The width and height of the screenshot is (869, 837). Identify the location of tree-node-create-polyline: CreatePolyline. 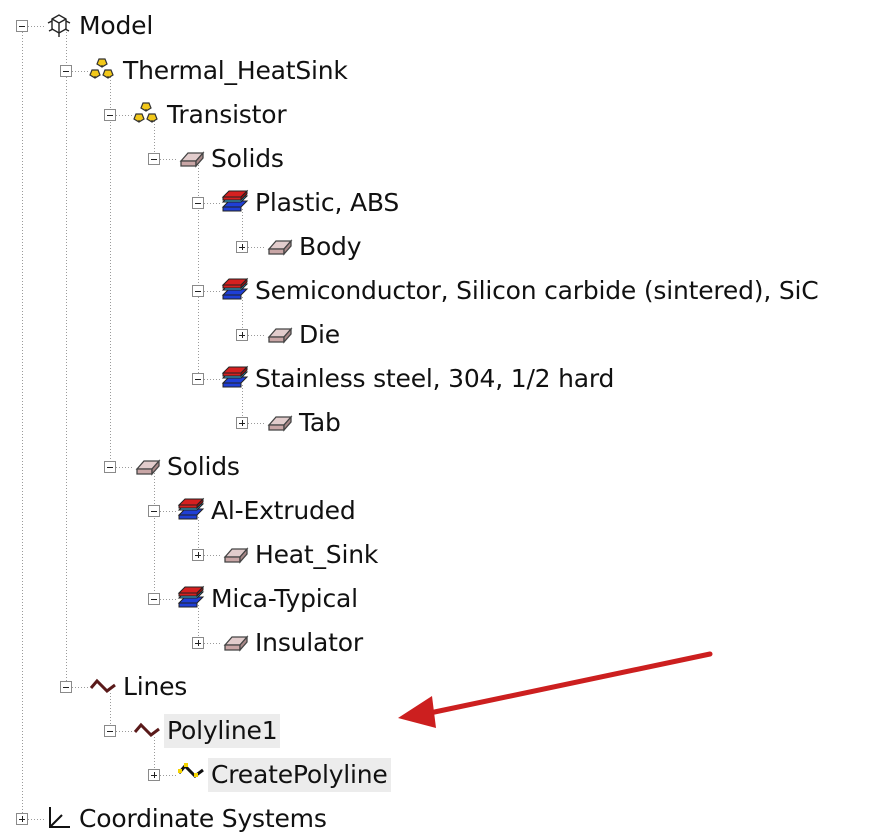
(299, 775).